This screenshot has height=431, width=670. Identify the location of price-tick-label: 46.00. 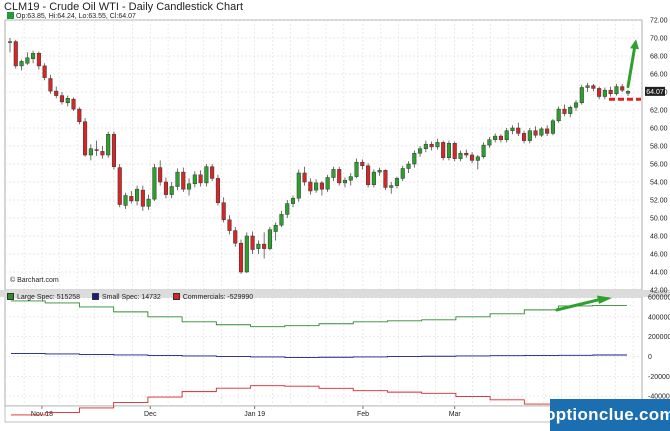
(659, 255).